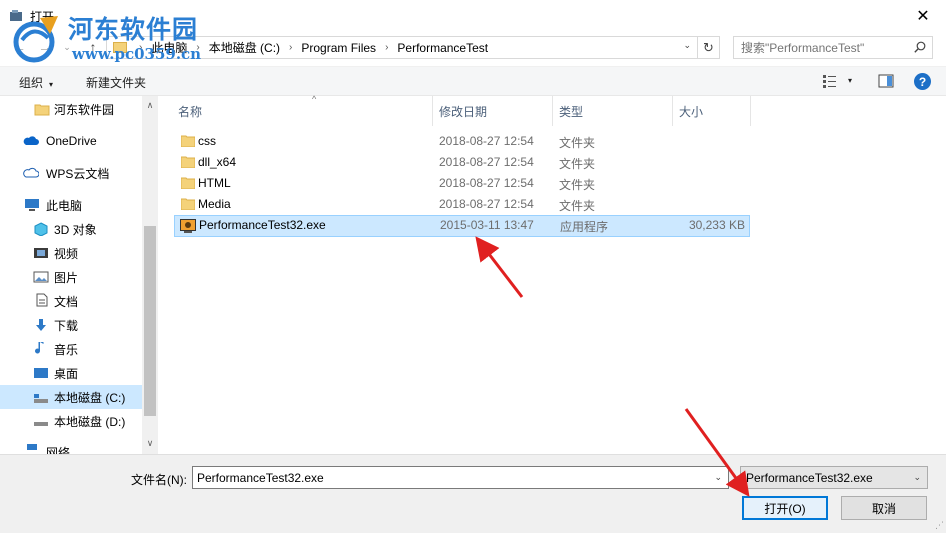  I want to click on sidebar-item-3d-objects: 3D 对象, so click(71, 229).